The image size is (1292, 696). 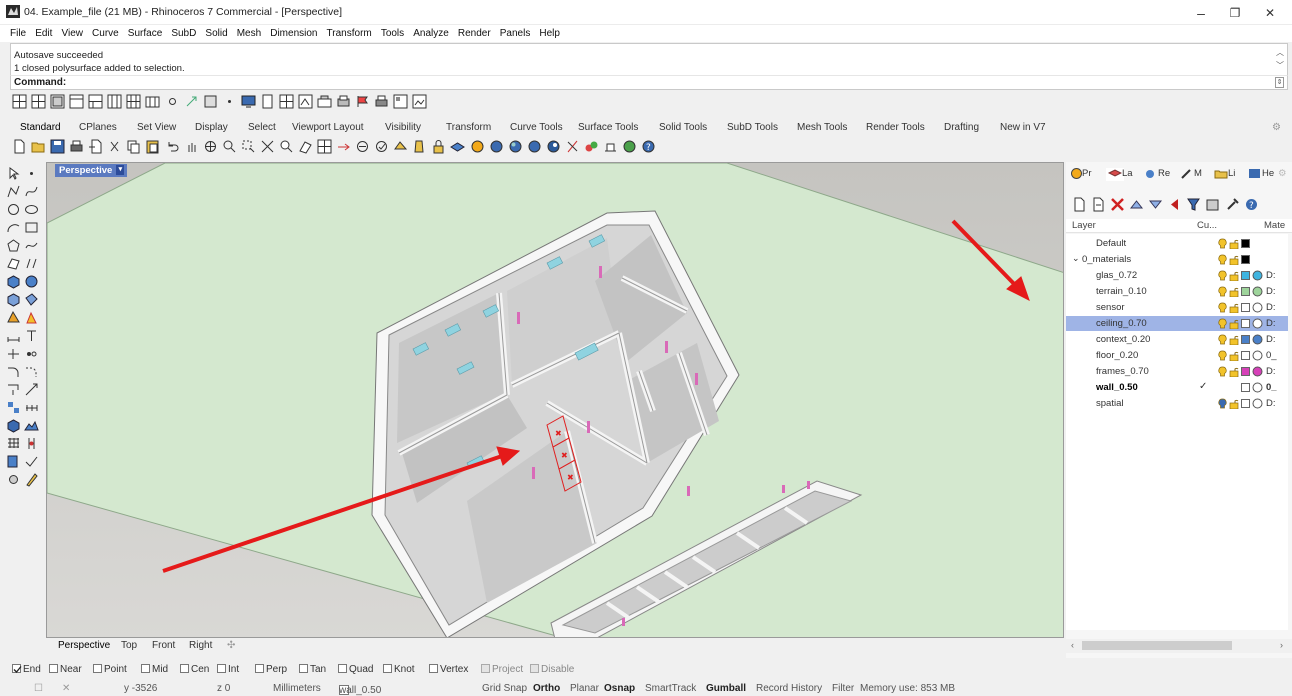 I want to click on units-display: Millimeters, so click(x=297, y=688).